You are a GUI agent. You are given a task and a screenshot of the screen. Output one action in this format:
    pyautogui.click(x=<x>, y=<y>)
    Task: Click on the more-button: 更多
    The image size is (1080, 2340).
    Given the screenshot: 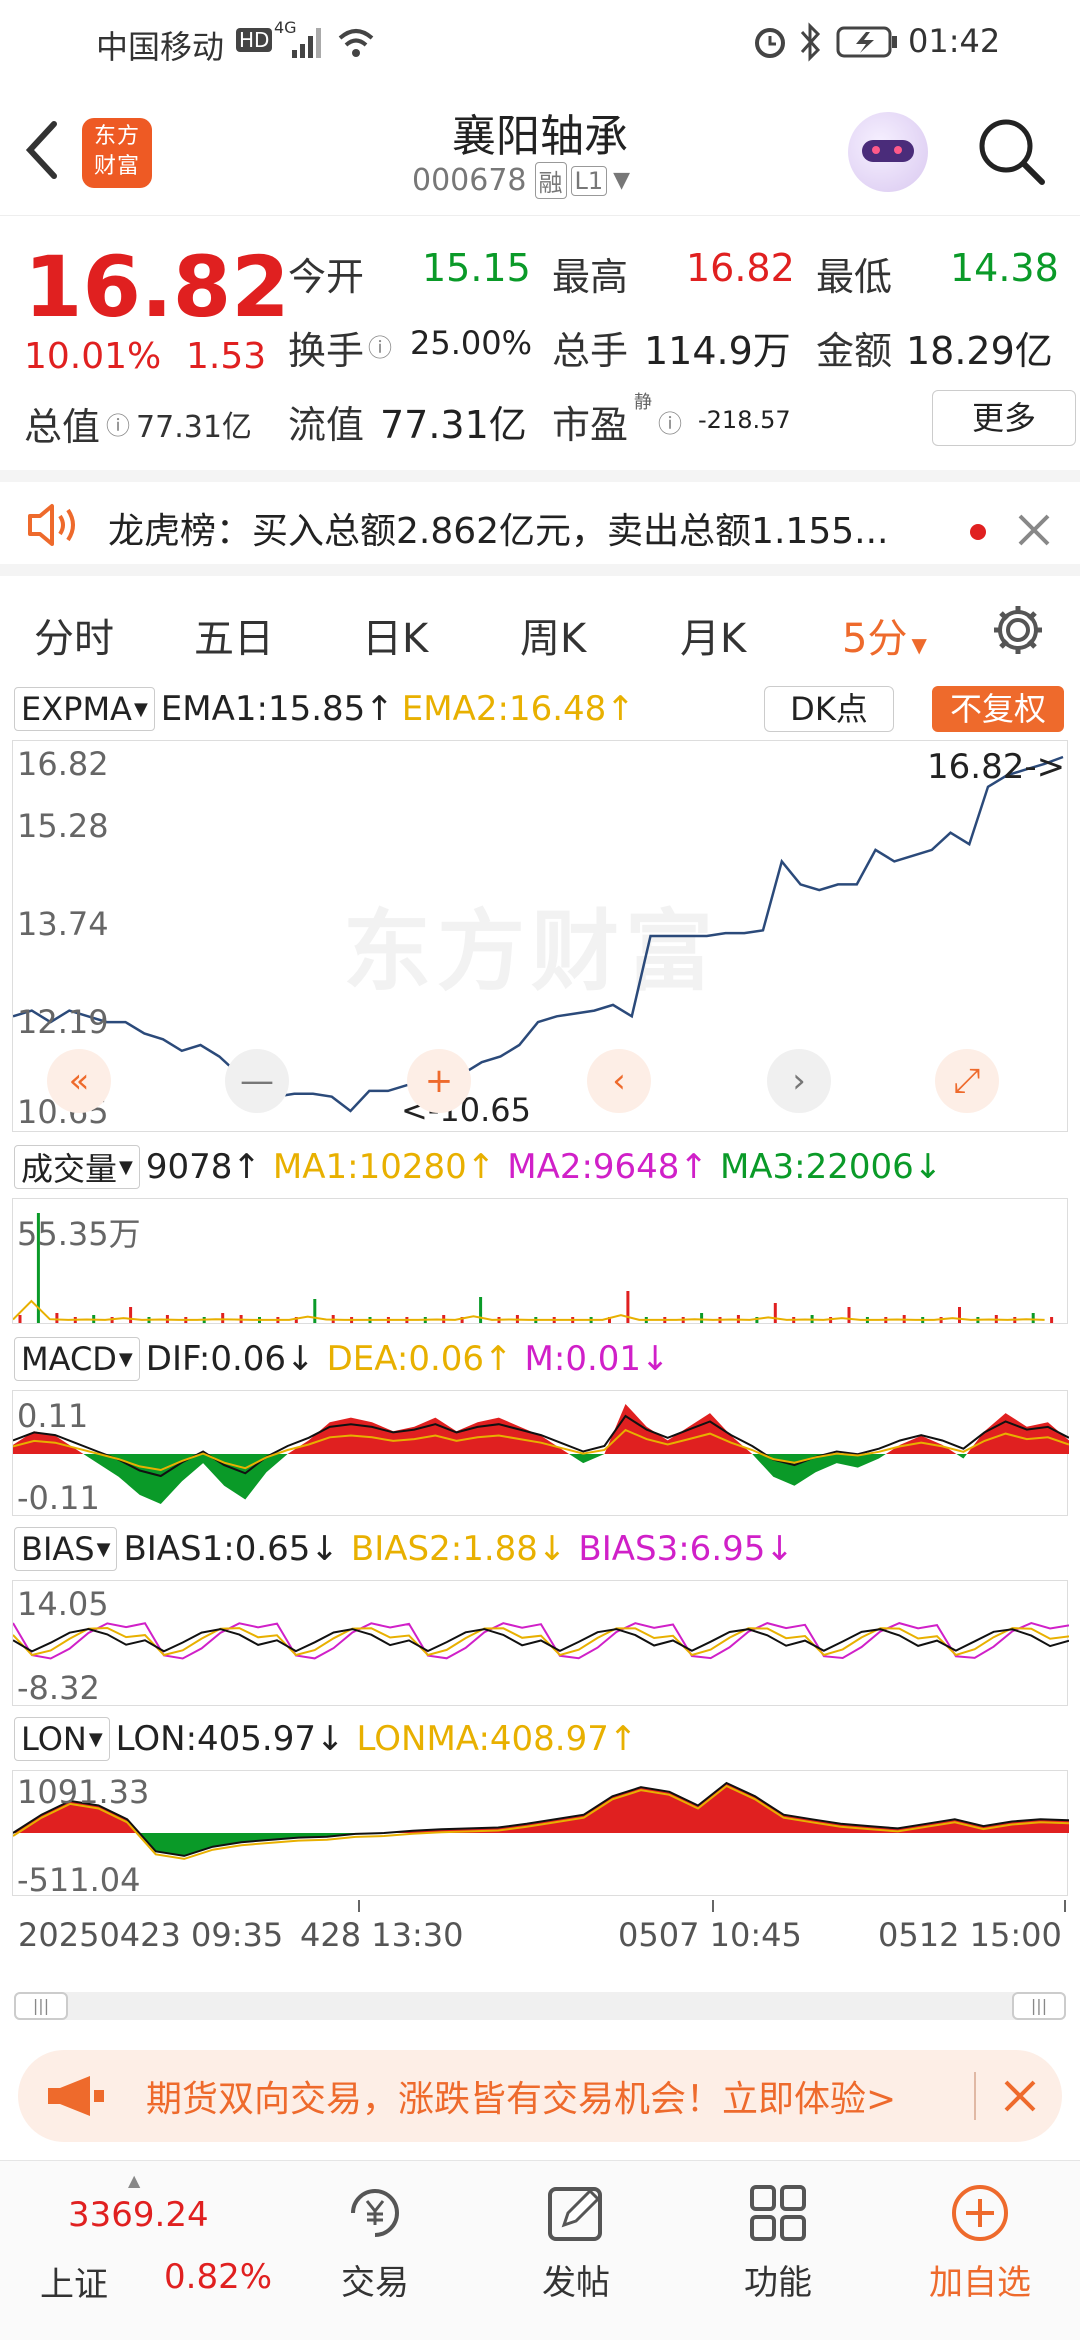 What is the action you would take?
    pyautogui.click(x=1004, y=418)
    